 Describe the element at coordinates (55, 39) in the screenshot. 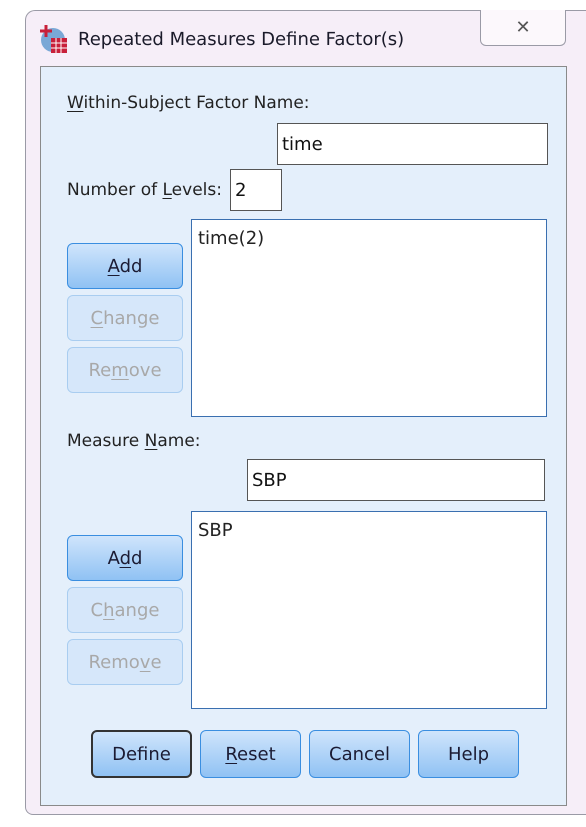

I see `table-icon` at that location.